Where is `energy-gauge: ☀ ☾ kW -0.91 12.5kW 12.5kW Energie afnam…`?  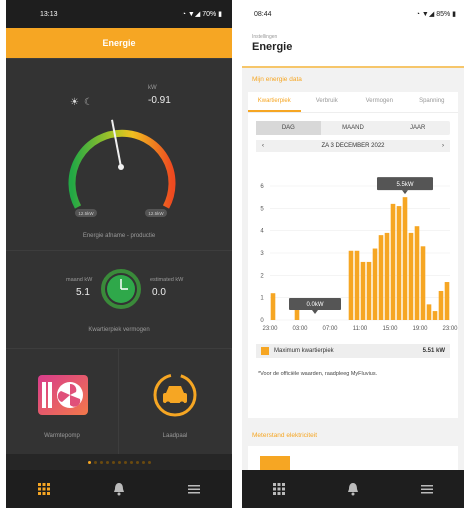 energy-gauge: ☀ ☾ kW -0.91 12.5kW 12.5kW Energie afnam… is located at coordinates (122, 162).